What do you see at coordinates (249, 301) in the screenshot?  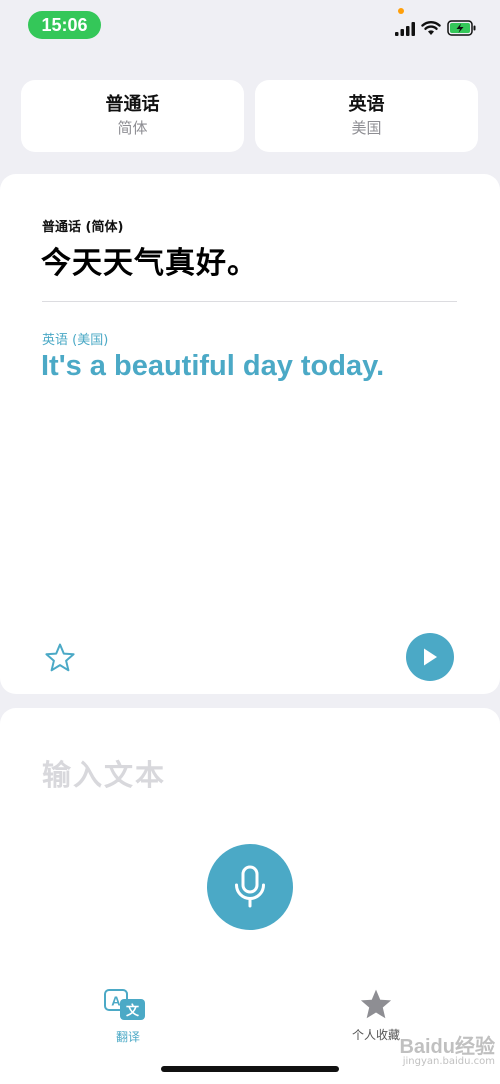 I see `divider` at bounding box center [249, 301].